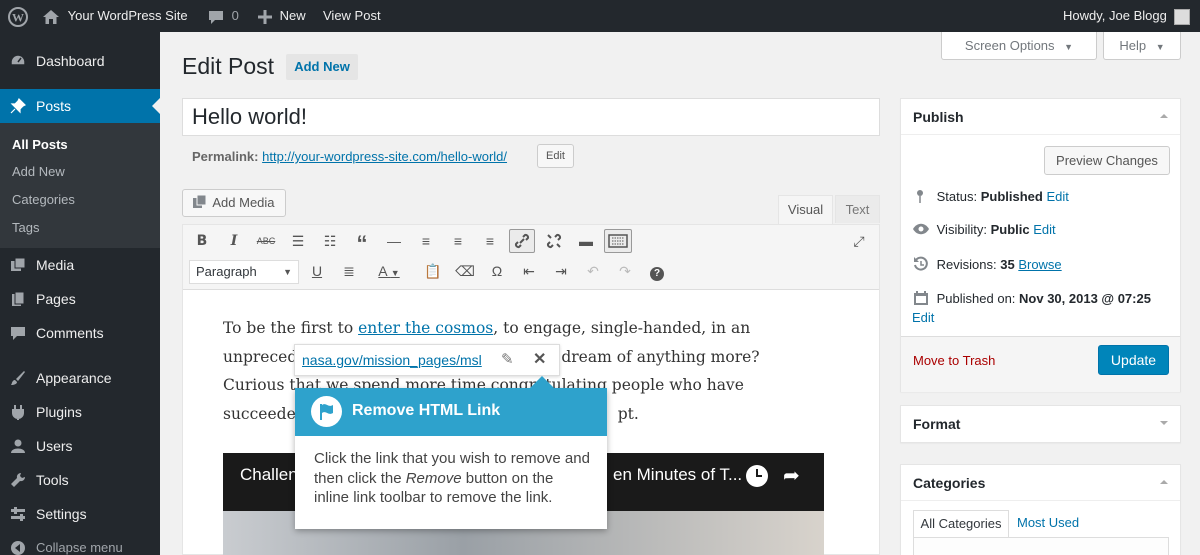 Image resolution: width=1200 pixels, height=555 pixels. I want to click on tab-text: Text, so click(857, 209).